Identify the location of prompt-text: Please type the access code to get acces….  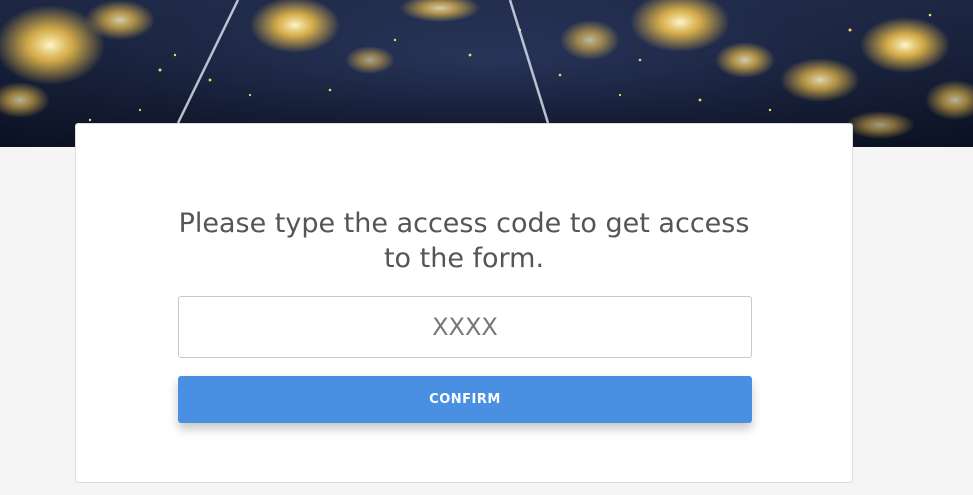
(464, 241).